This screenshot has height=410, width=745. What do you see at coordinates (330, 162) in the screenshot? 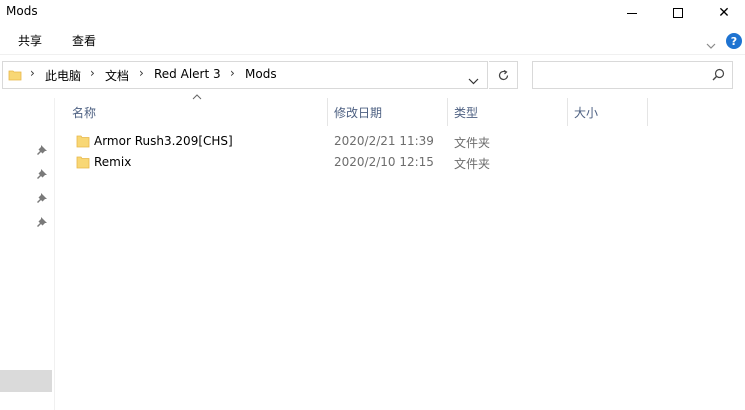
I see `file-row: Remix 2020/2/10 12:15 文件夹` at bounding box center [330, 162].